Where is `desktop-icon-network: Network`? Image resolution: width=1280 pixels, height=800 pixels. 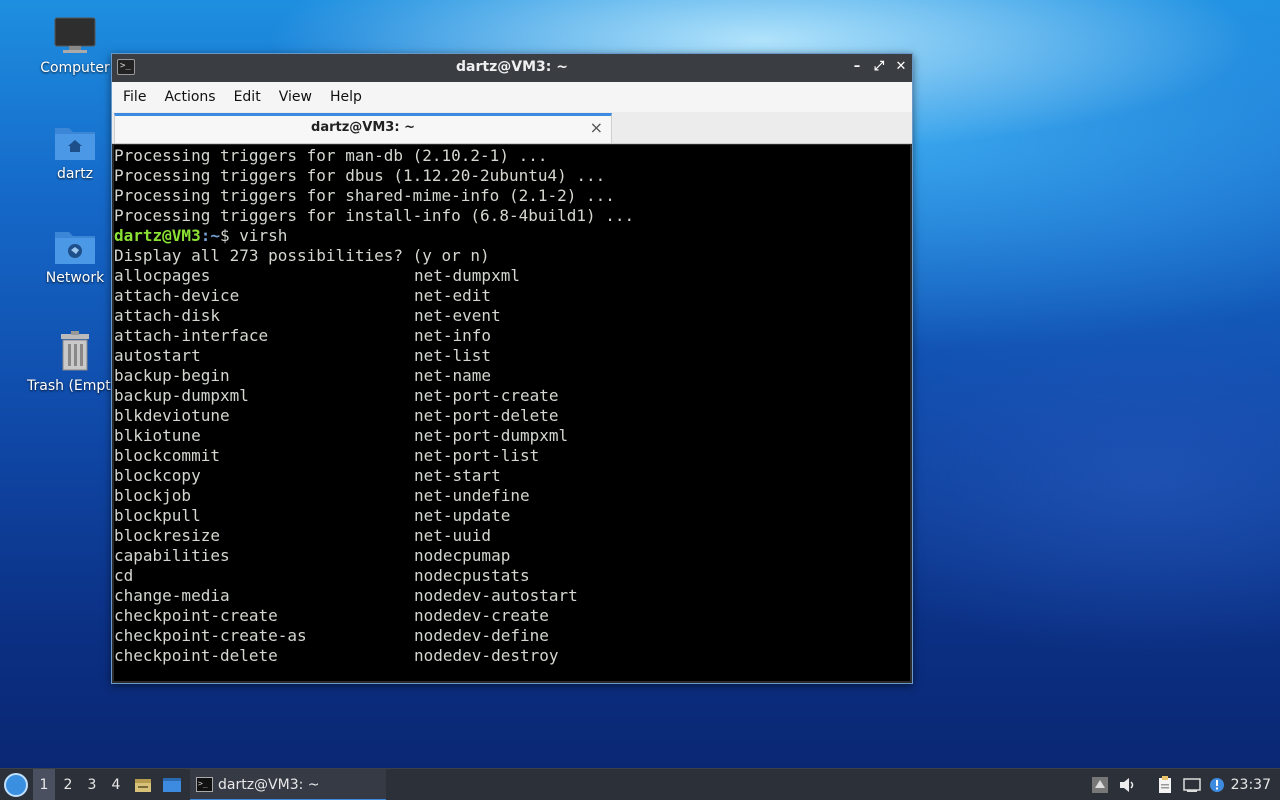 desktop-icon-network: Network is located at coordinates (75, 256).